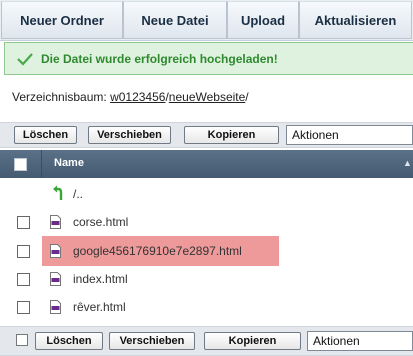 This screenshot has height=356, width=413. What do you see at coordinates (25, 59) in the screenshot?
I see `check-icon` at bounding box center [25, 59].